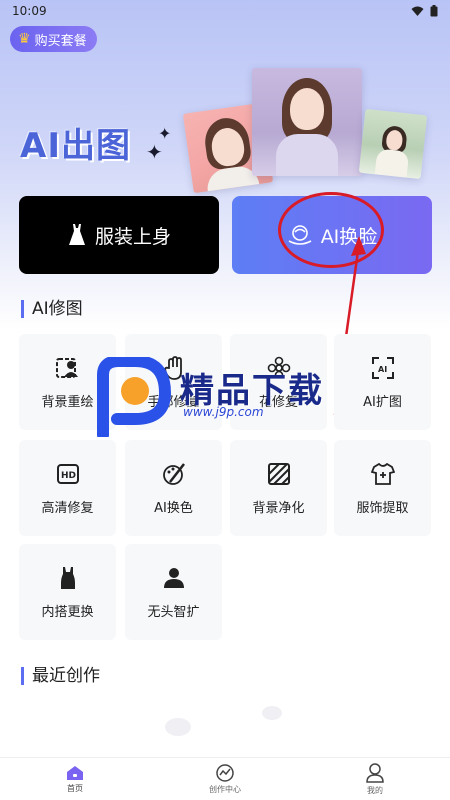  Describe the element at coordinates (67, 592) in the screenshot. I see `tool-inner-wear: 内搭更换` at that location.